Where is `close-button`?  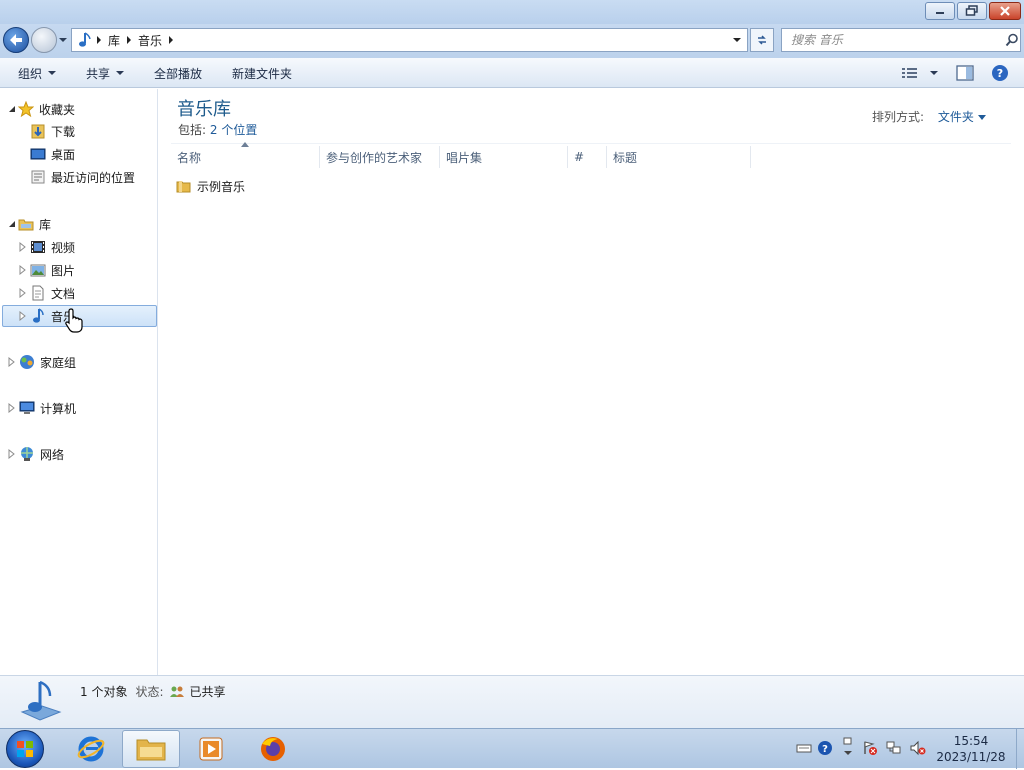
close-button is located at coordinates (1005, 11).